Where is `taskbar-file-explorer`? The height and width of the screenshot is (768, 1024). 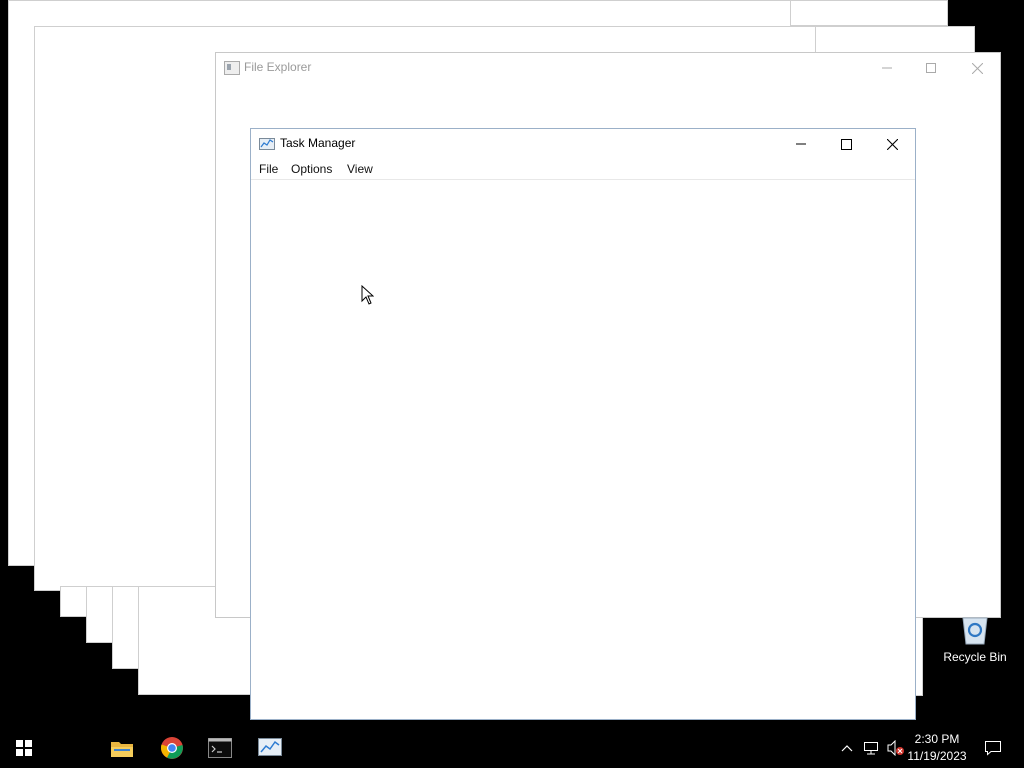 taskbar-file-explorer is located at coordinates (122, 748).